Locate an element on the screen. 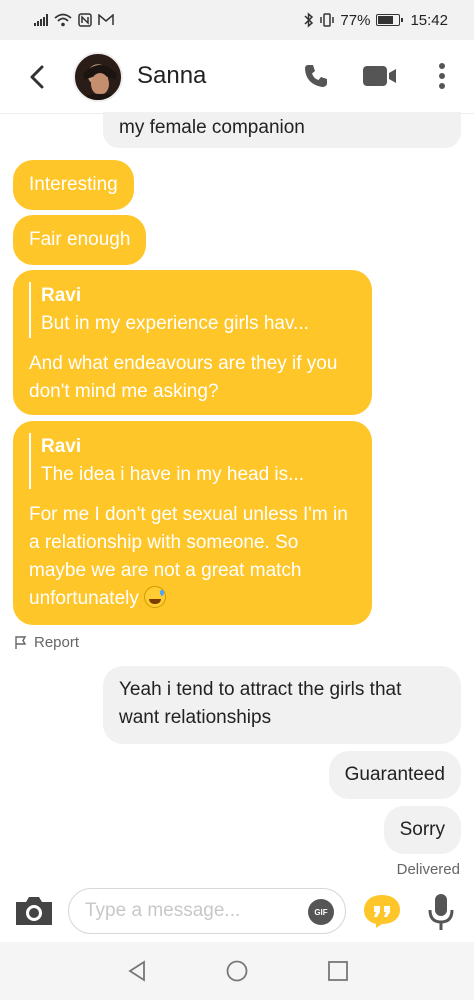  contact-name: Sanna is located at coordinates (171, 76).